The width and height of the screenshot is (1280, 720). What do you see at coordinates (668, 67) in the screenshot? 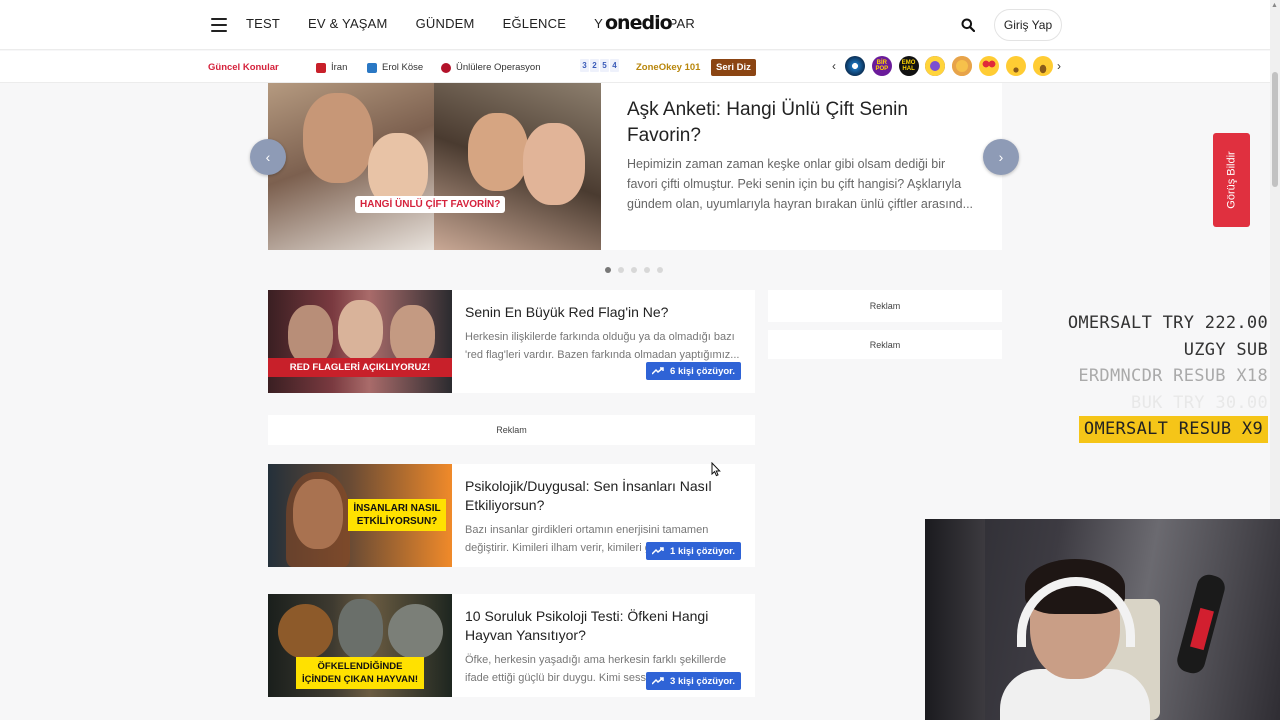
I see `zoneokey-link: ZoneOkey 101` at bounding box center [668, 67].